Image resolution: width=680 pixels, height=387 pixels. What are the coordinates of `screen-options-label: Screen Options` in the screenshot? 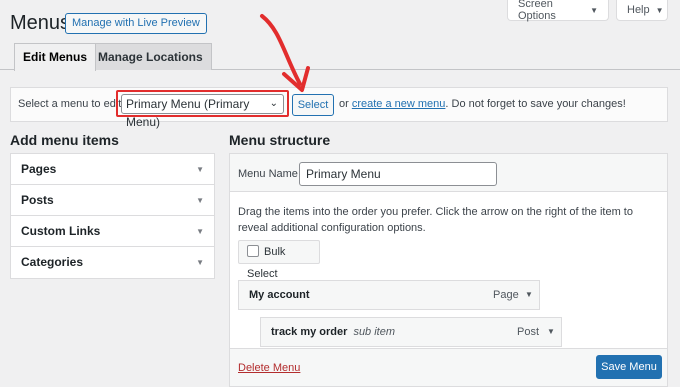 It's located at (537, 11).